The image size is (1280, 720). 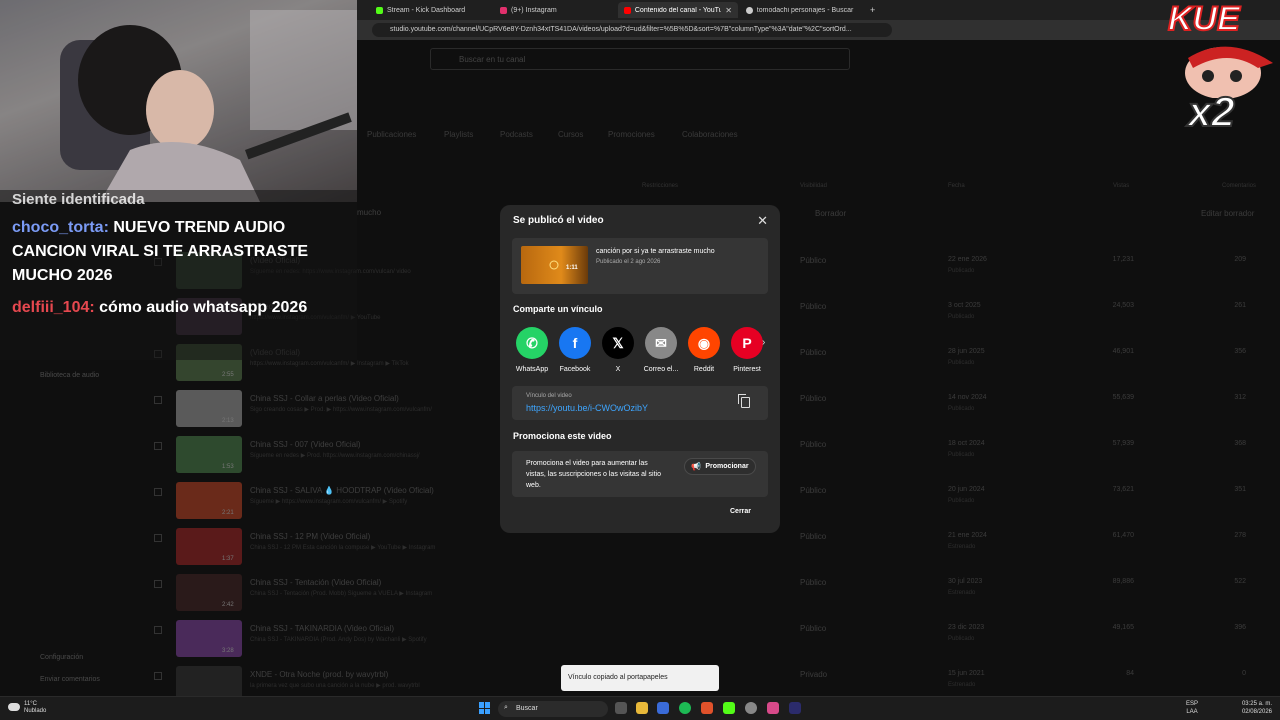 What do you see at coordinates (621, 708) in the screenshot?
I see `task-view-icon` at bounding box center [621, 708].